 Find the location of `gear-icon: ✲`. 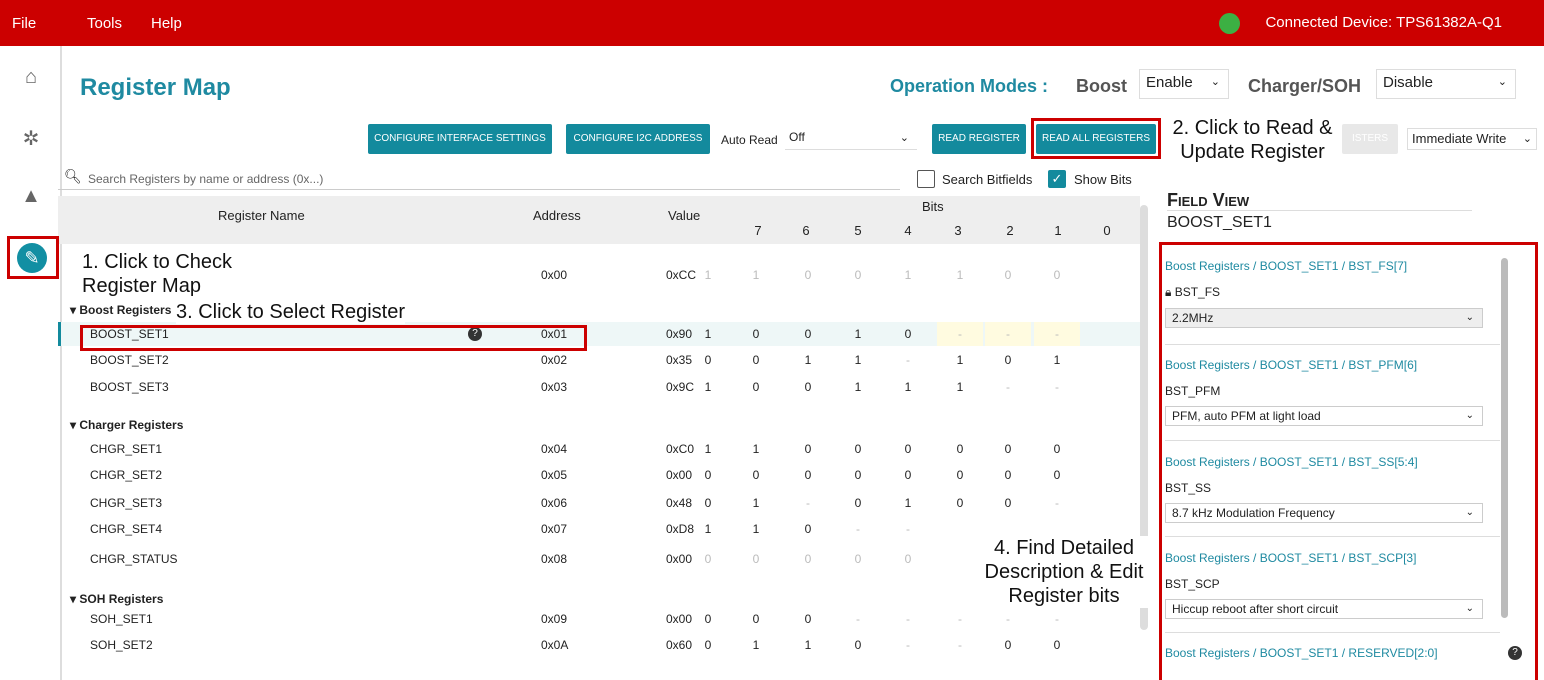

gear-icon: ✲ is located at coordinates (31, 139).